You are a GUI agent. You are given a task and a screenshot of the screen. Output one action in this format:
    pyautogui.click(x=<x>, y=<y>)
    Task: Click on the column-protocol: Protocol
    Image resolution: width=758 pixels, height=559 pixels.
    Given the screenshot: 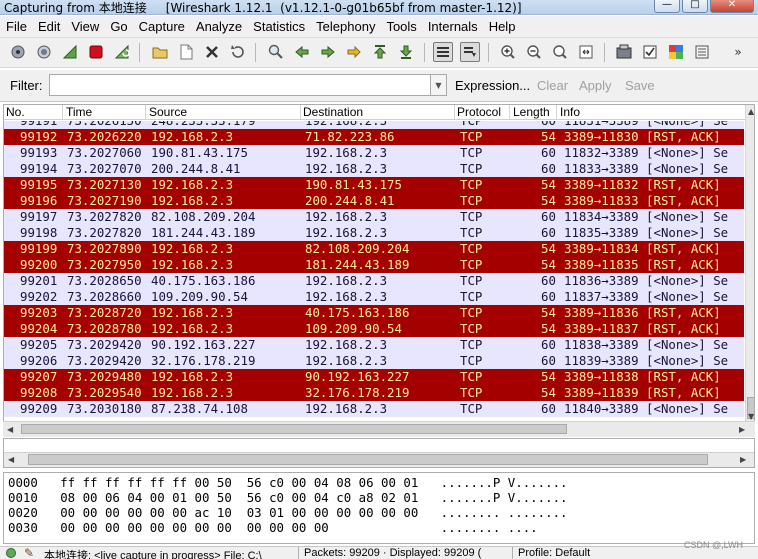 What is the action you would take?
    pyautogui.click(x=479, y=112)
    